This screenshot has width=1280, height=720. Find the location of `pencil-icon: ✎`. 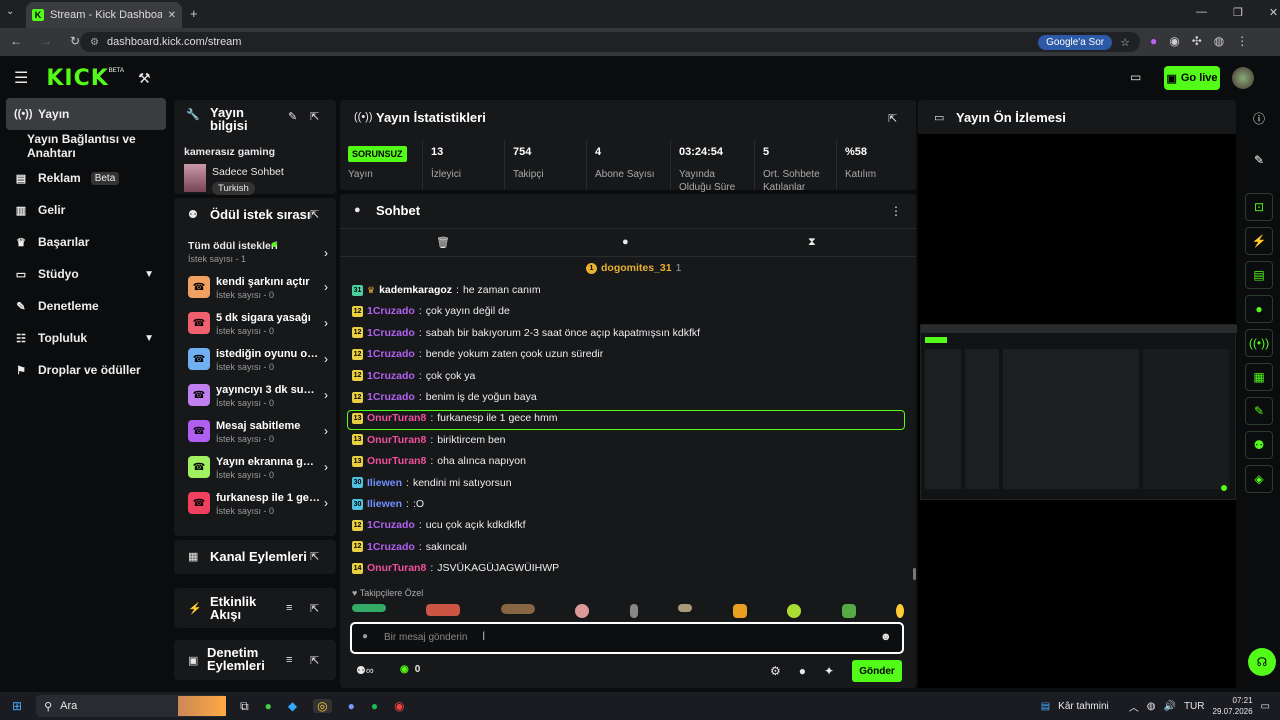

pencil-icon: ✎ is located at coordinates (1259, 160).